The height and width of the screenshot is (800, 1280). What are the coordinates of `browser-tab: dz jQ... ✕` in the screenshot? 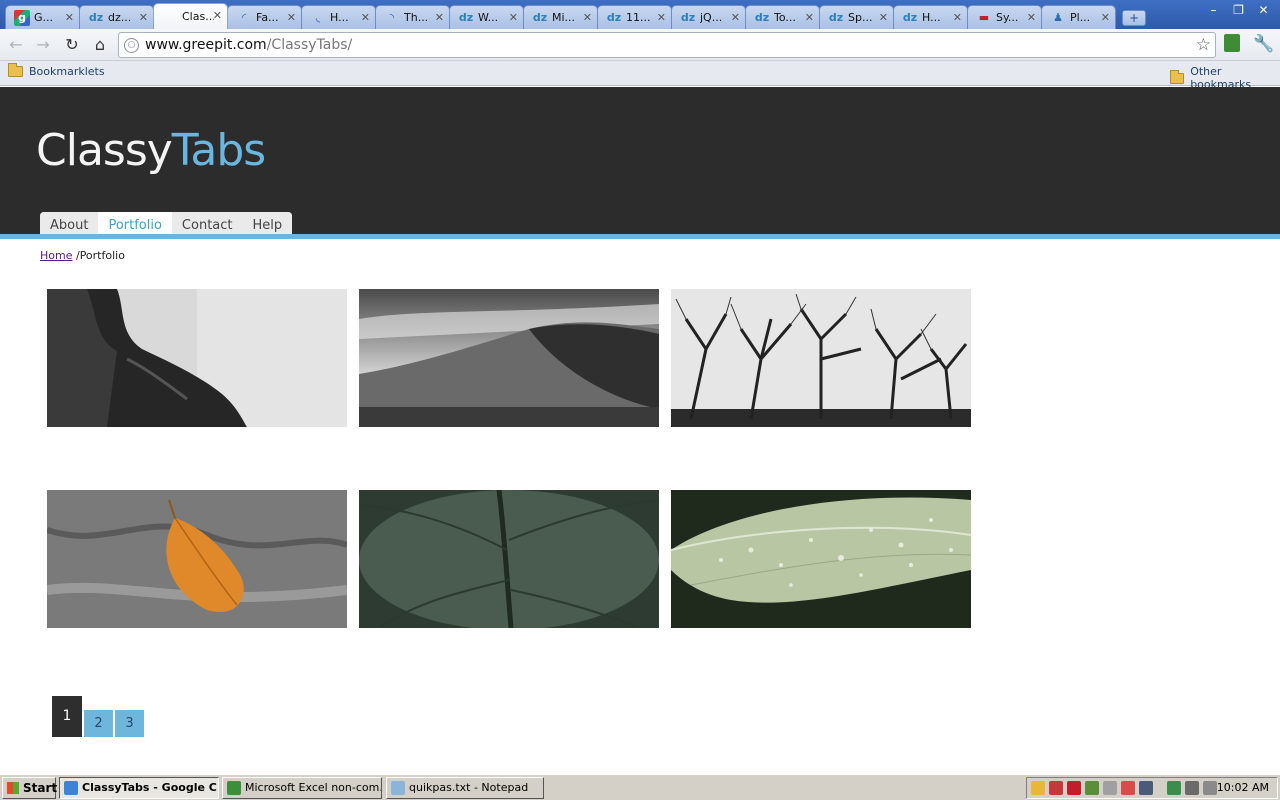 It's located at (708, 17).